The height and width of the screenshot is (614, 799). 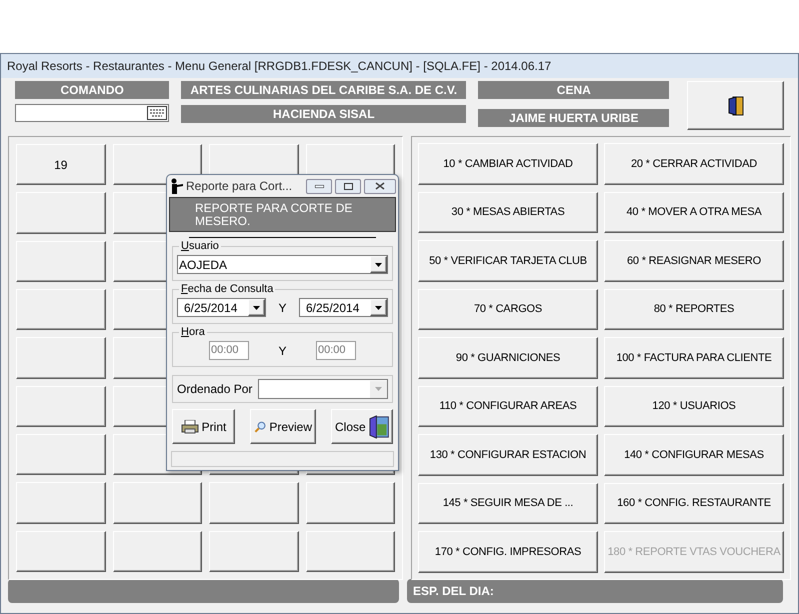 I want to click on maximize-button, so click(x=348, y=186).